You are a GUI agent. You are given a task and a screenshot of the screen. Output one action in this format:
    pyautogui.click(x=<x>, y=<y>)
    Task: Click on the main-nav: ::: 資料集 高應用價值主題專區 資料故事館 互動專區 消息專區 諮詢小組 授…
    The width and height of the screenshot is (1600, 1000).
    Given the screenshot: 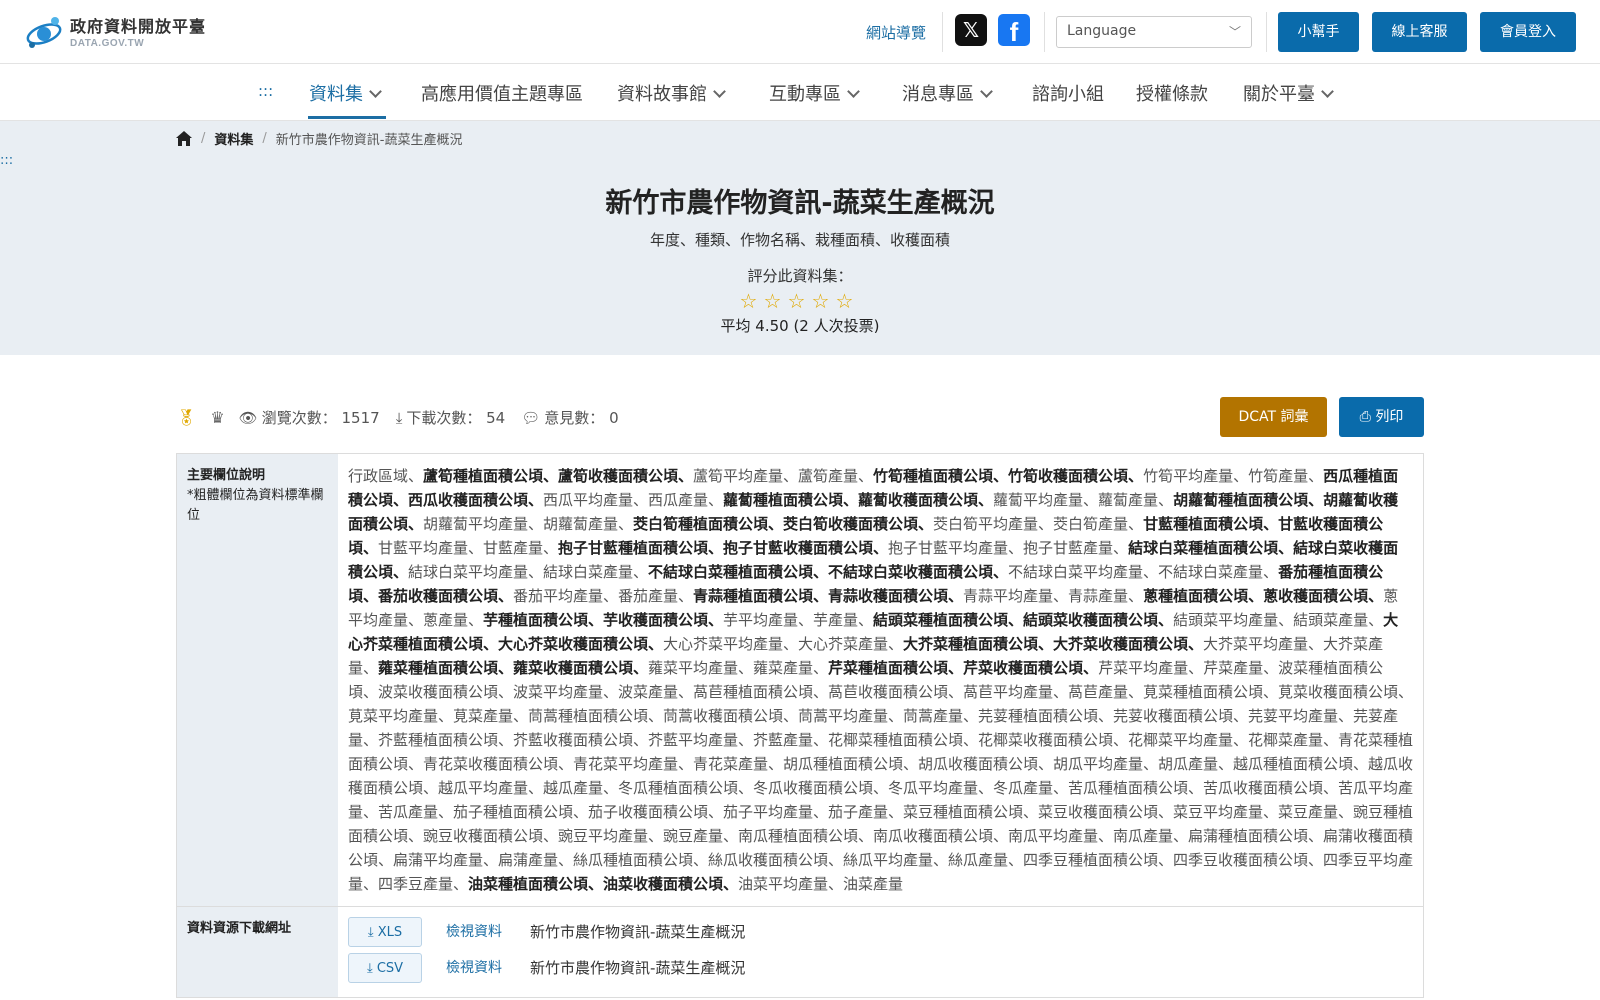 What is the action you would take?
    pyautogui.click(x=800, y=92)
    